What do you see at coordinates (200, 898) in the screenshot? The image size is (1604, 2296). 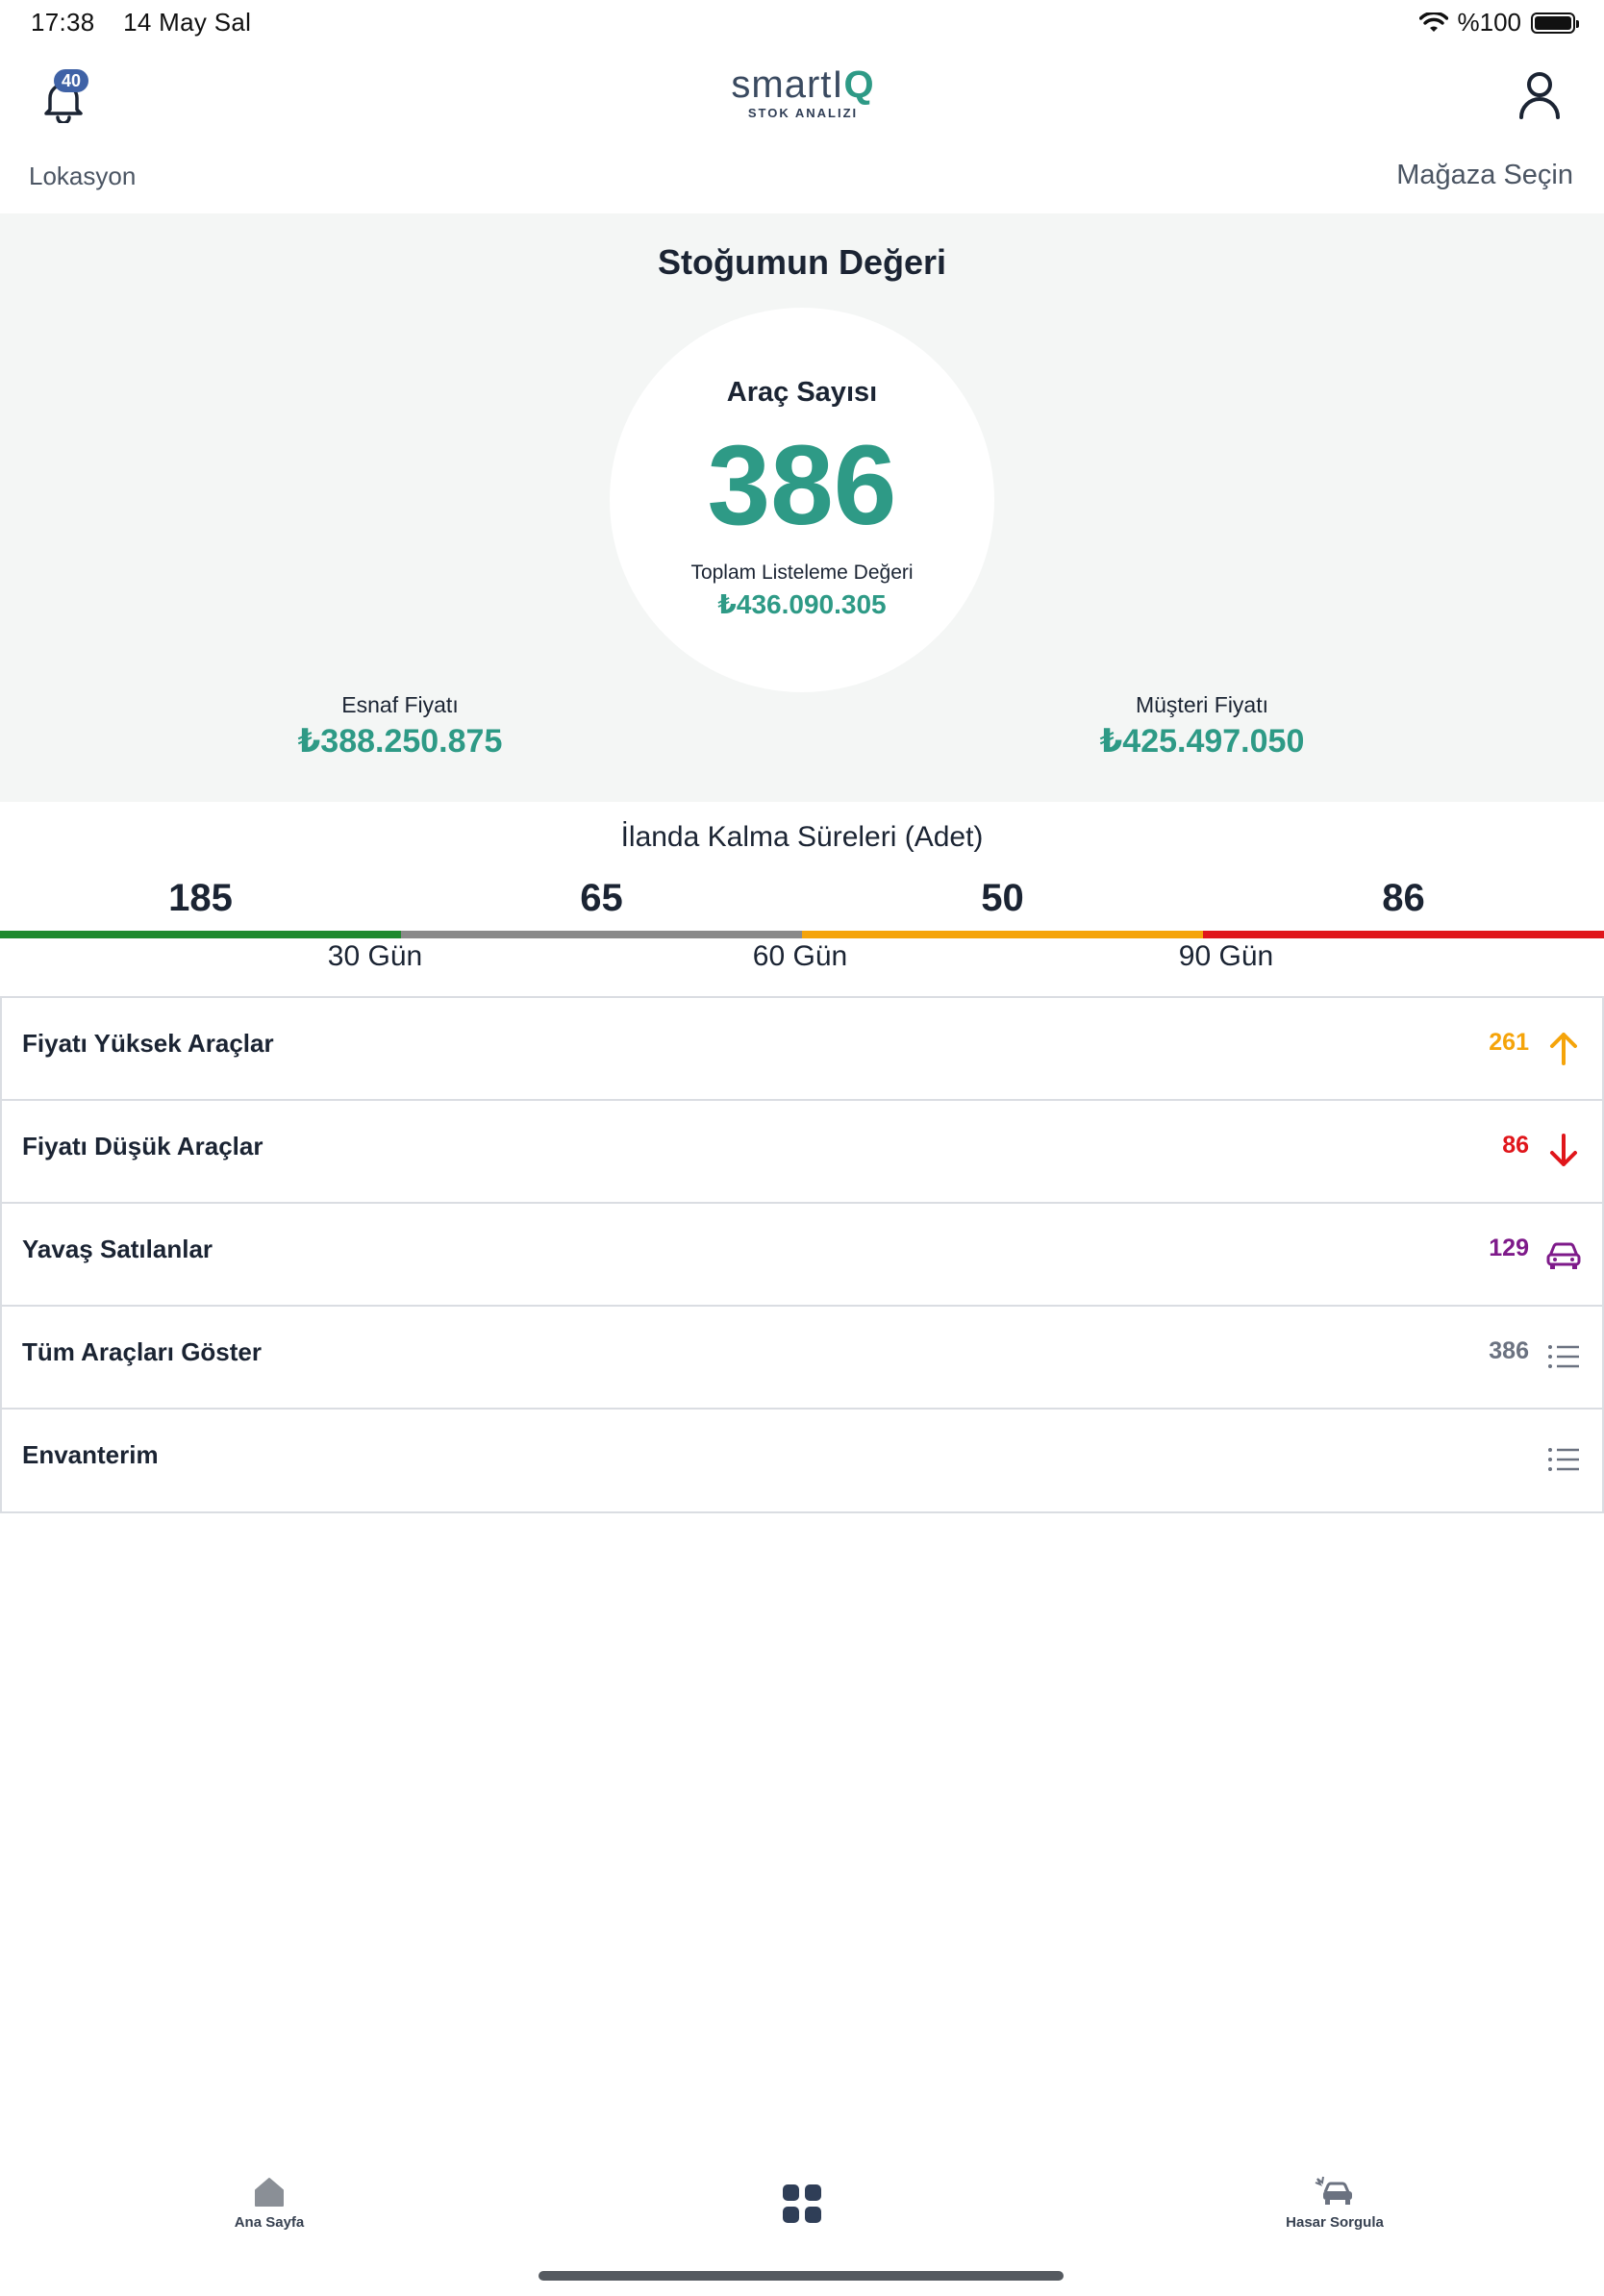 I see `duration-count-0-30: 185` at bounding box center [200, 898].